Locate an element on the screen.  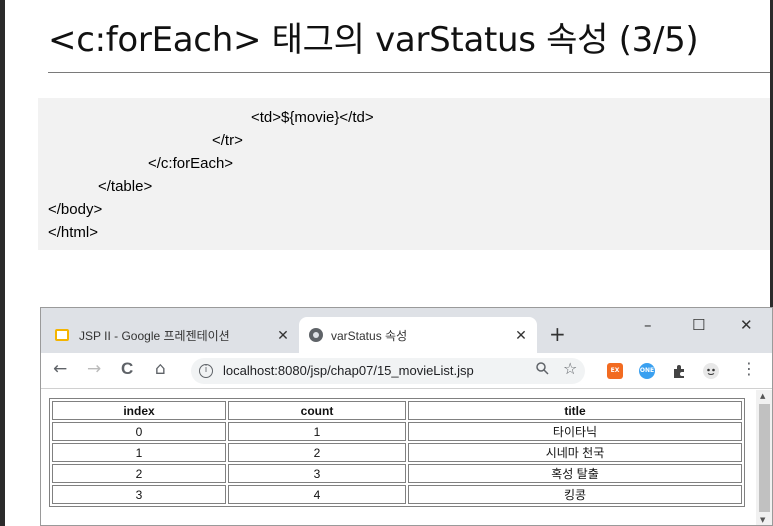
table-header-row: index count title is located at coordinates (397, 410).